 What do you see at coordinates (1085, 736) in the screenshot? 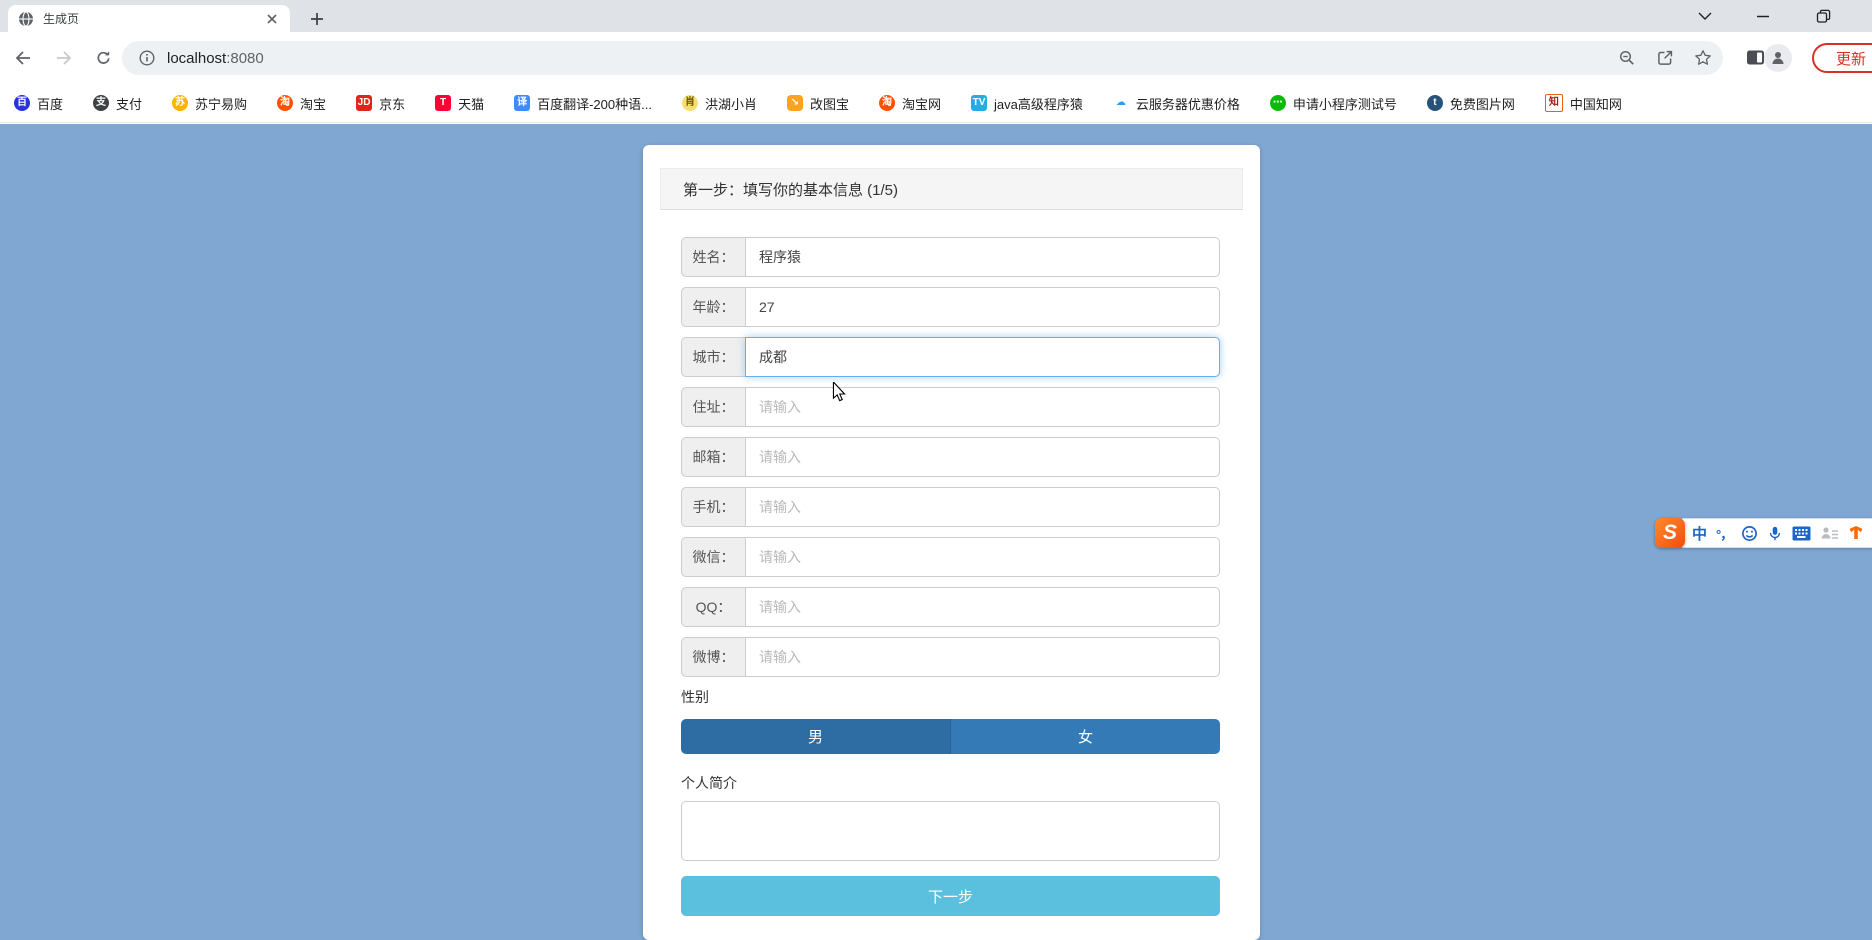
I see `gender-female-button: 女` at bounding box center [1085, 736].